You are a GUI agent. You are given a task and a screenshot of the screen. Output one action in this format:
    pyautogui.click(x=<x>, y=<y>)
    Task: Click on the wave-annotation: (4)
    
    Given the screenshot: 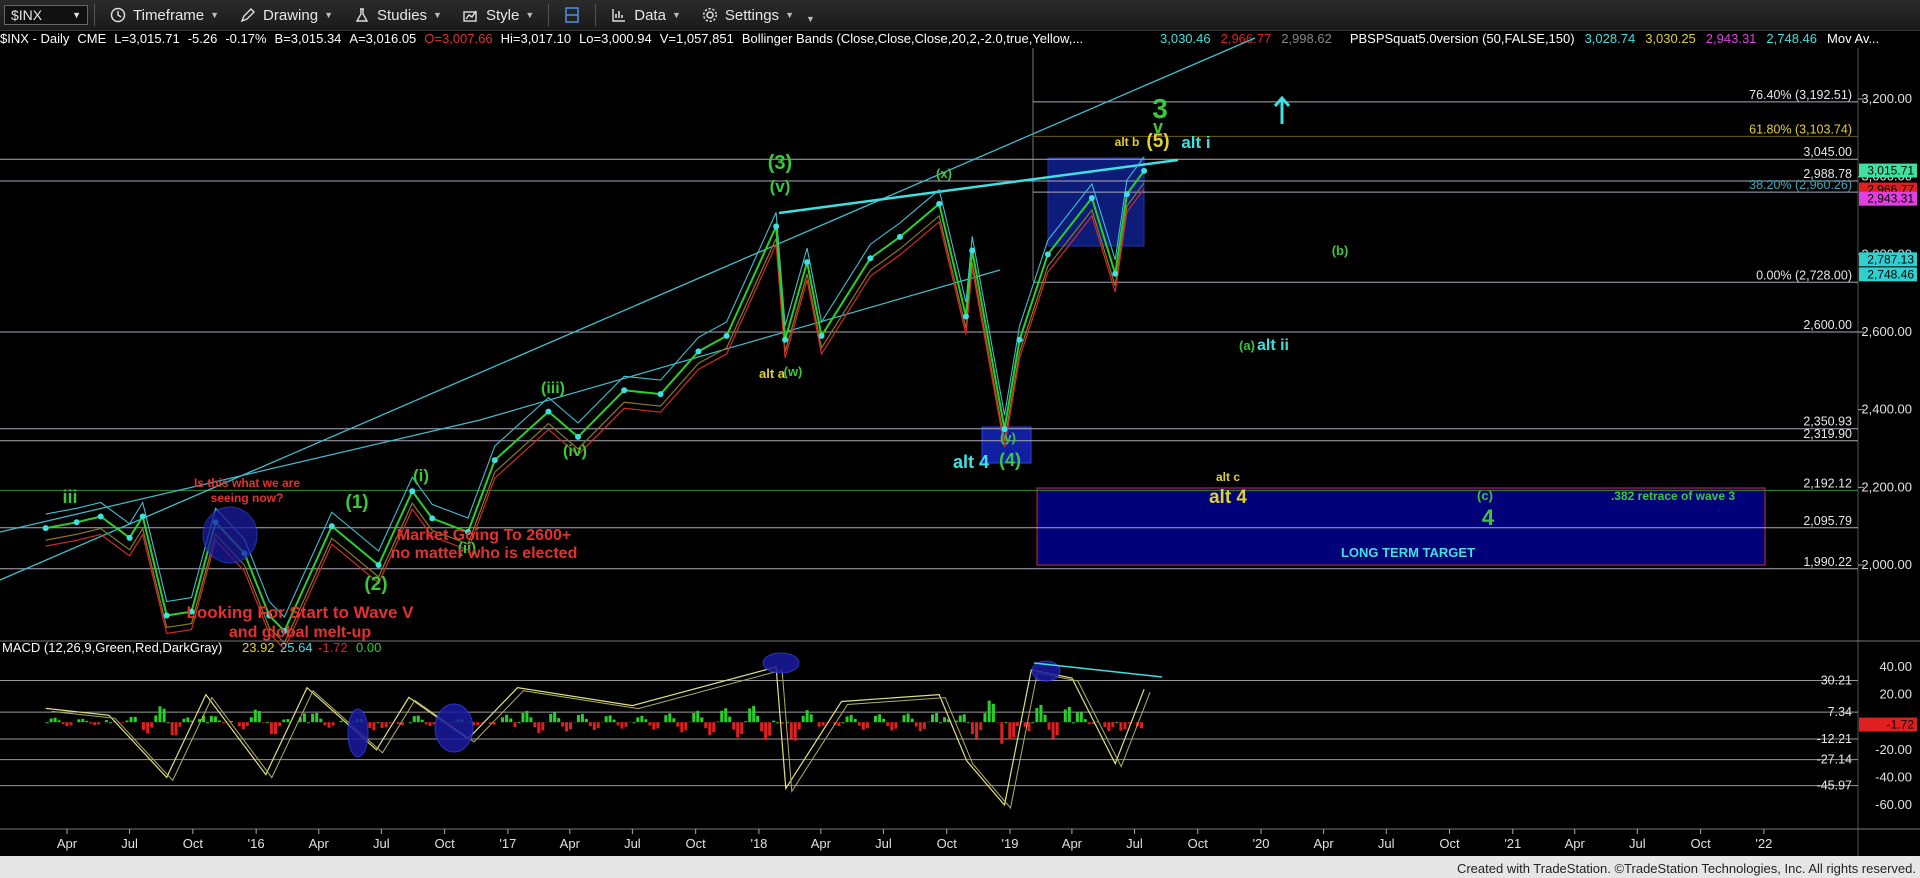 What is the action you would take?
    pyautogui.click(x=1010, y=460)
    